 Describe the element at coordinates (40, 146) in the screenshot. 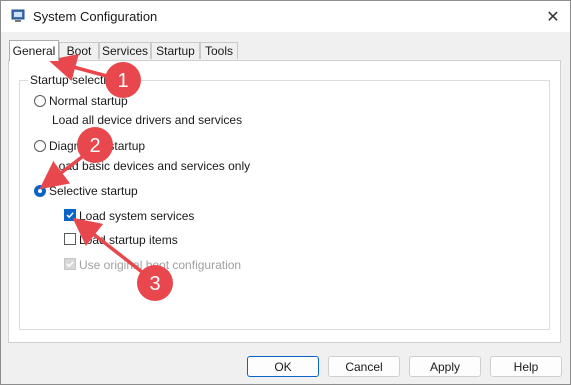

I see `diagnostic-startup-radio` at that location.